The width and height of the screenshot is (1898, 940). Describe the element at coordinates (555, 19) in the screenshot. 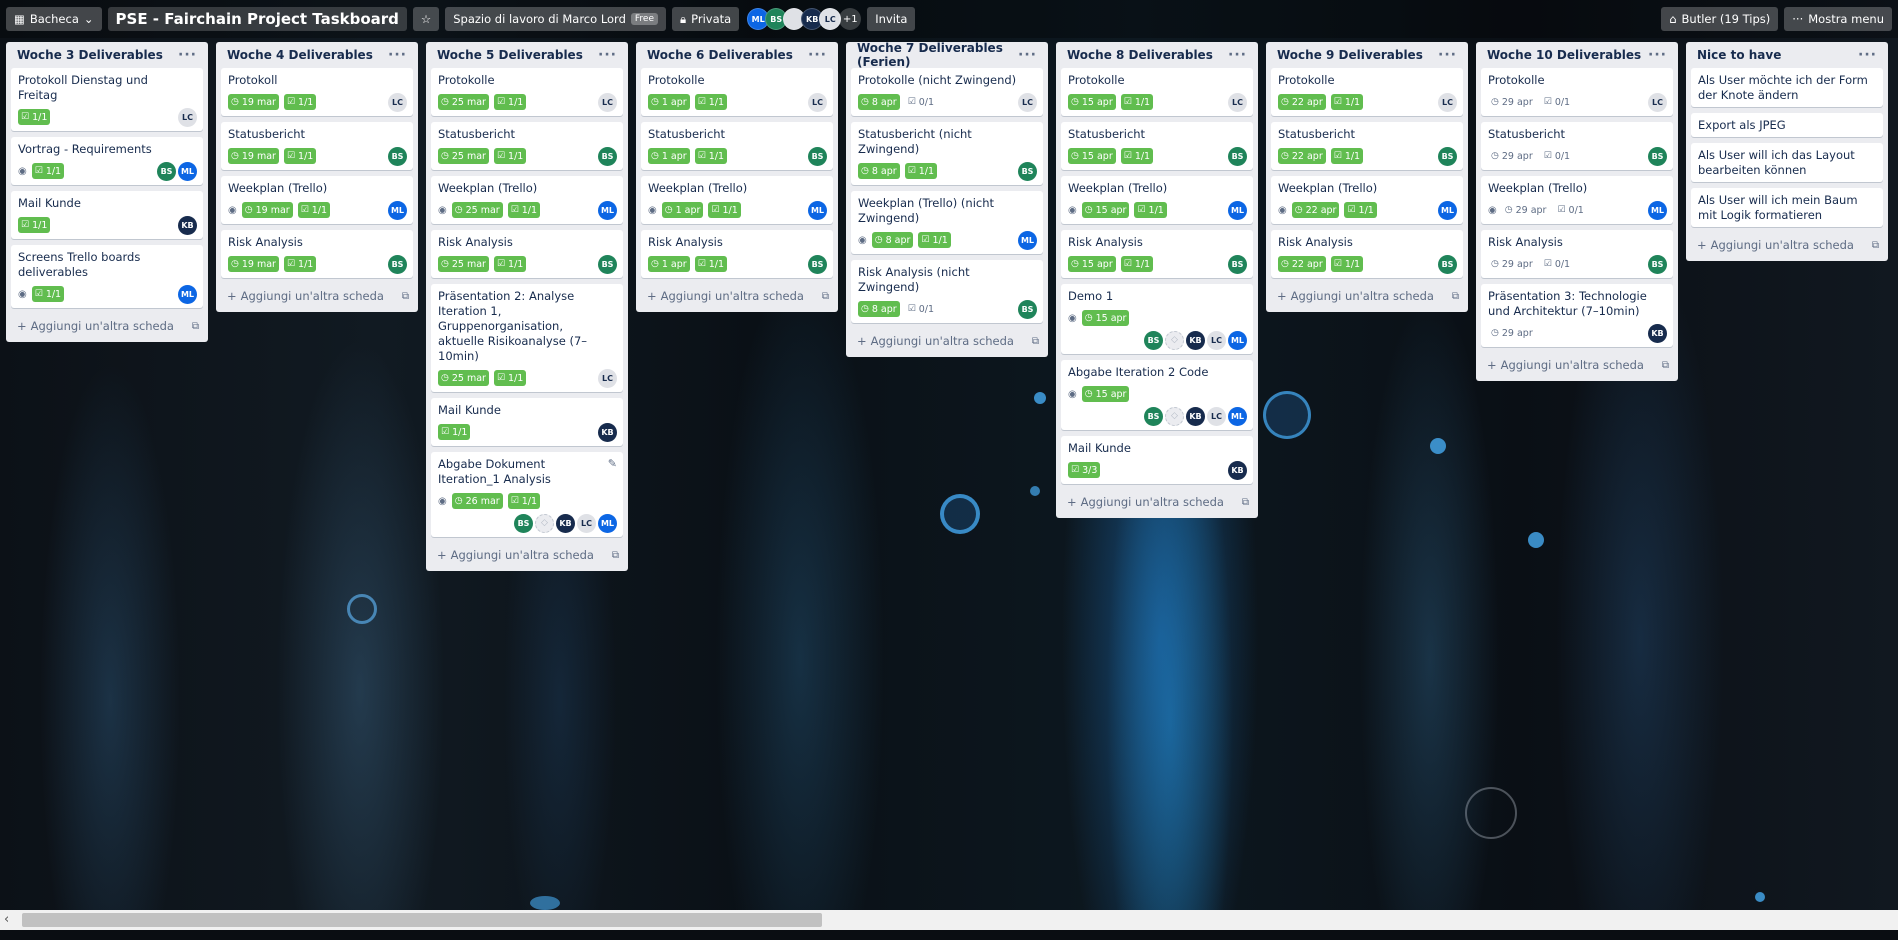

I see `workspace-button: Spazio di lavoro di Marco Lord Free` at that location.